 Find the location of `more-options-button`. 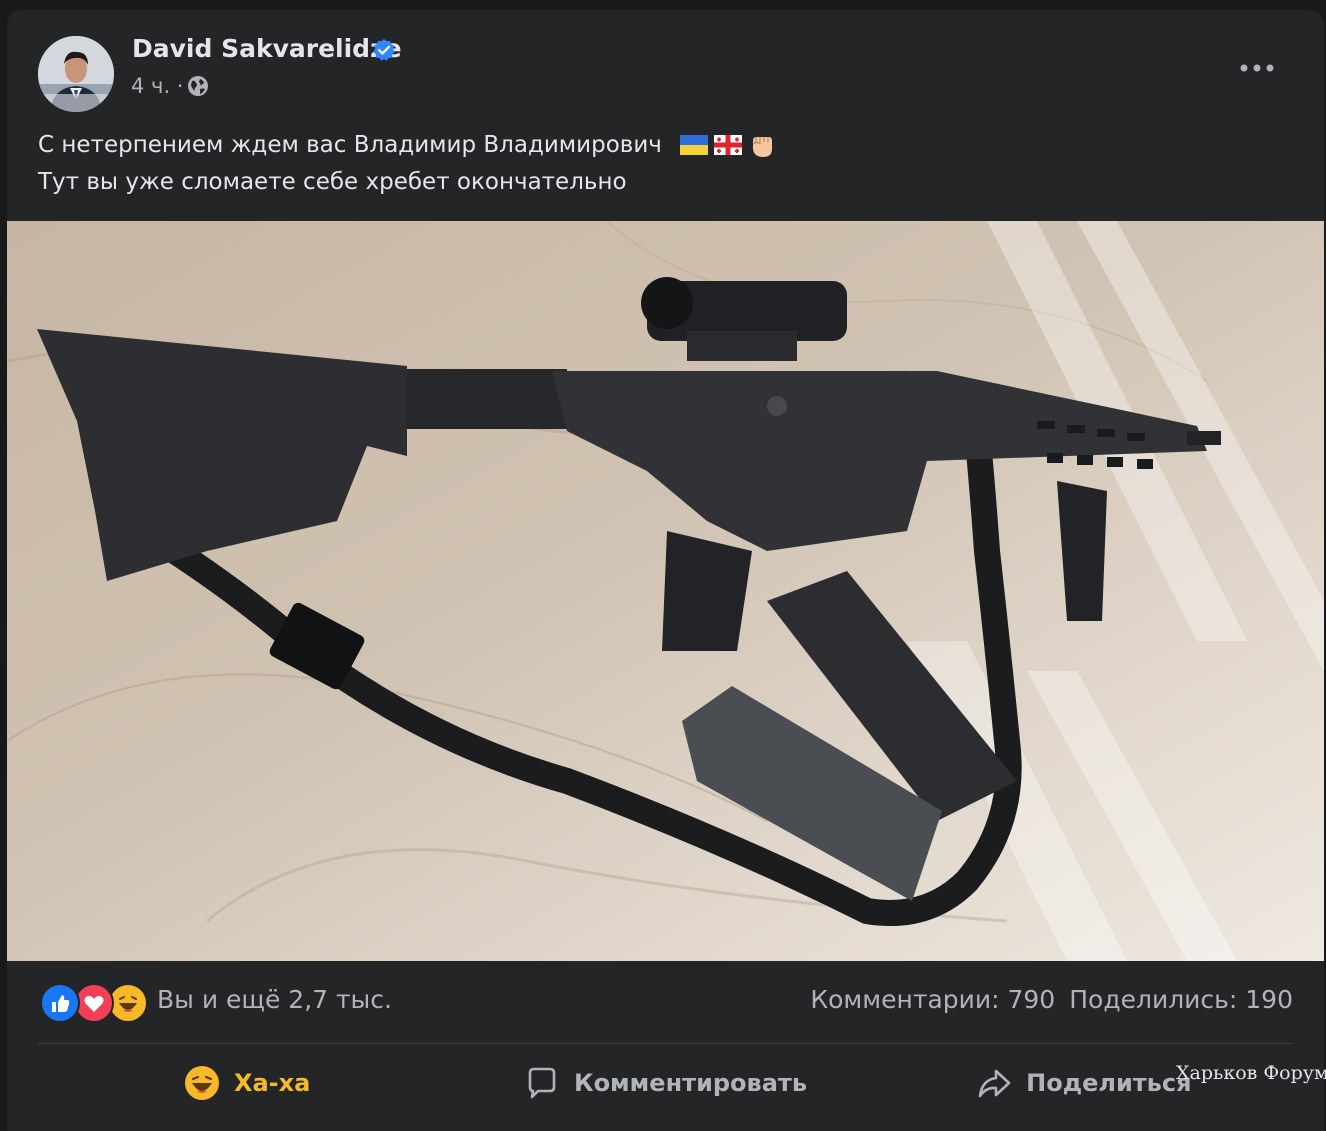

more-options-button is located at coordinates (1257, 68).